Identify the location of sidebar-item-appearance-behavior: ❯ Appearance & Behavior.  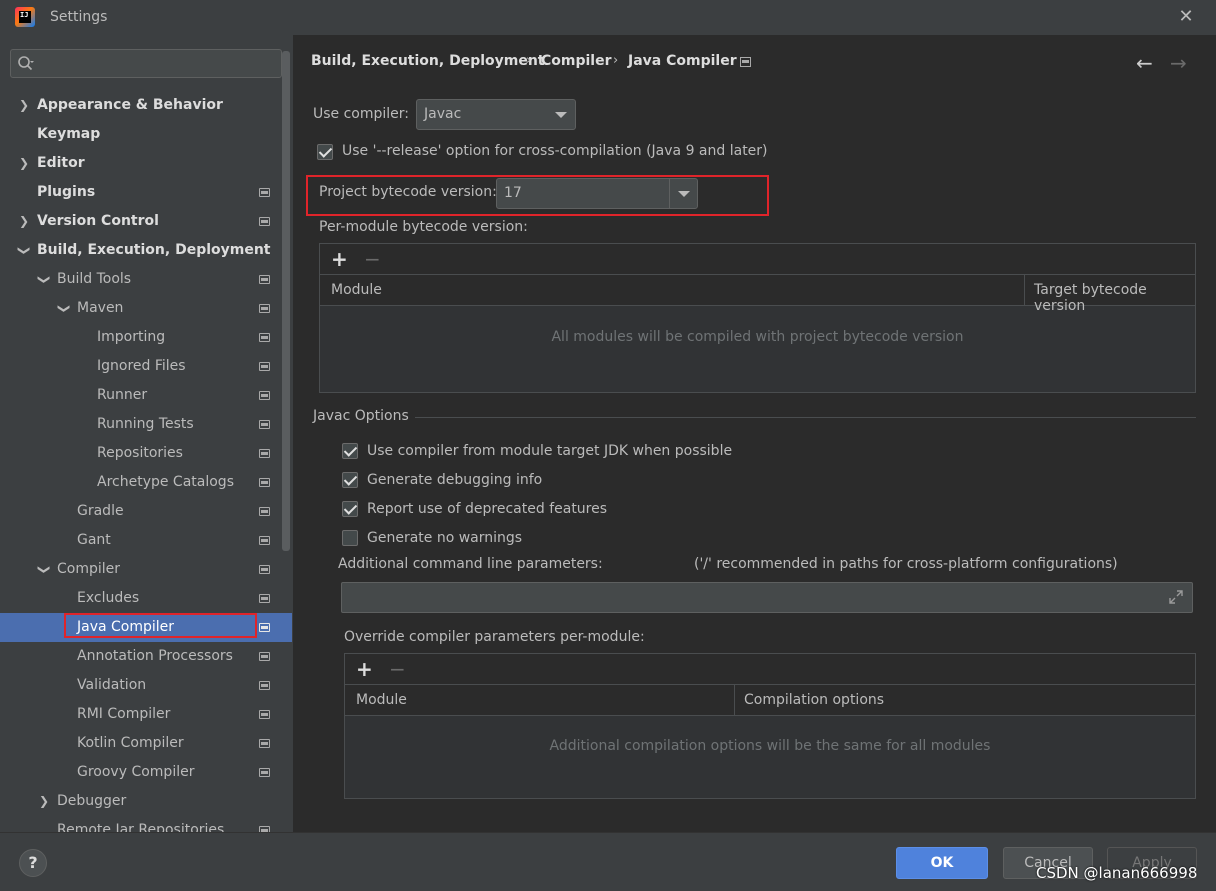
(146, 105).